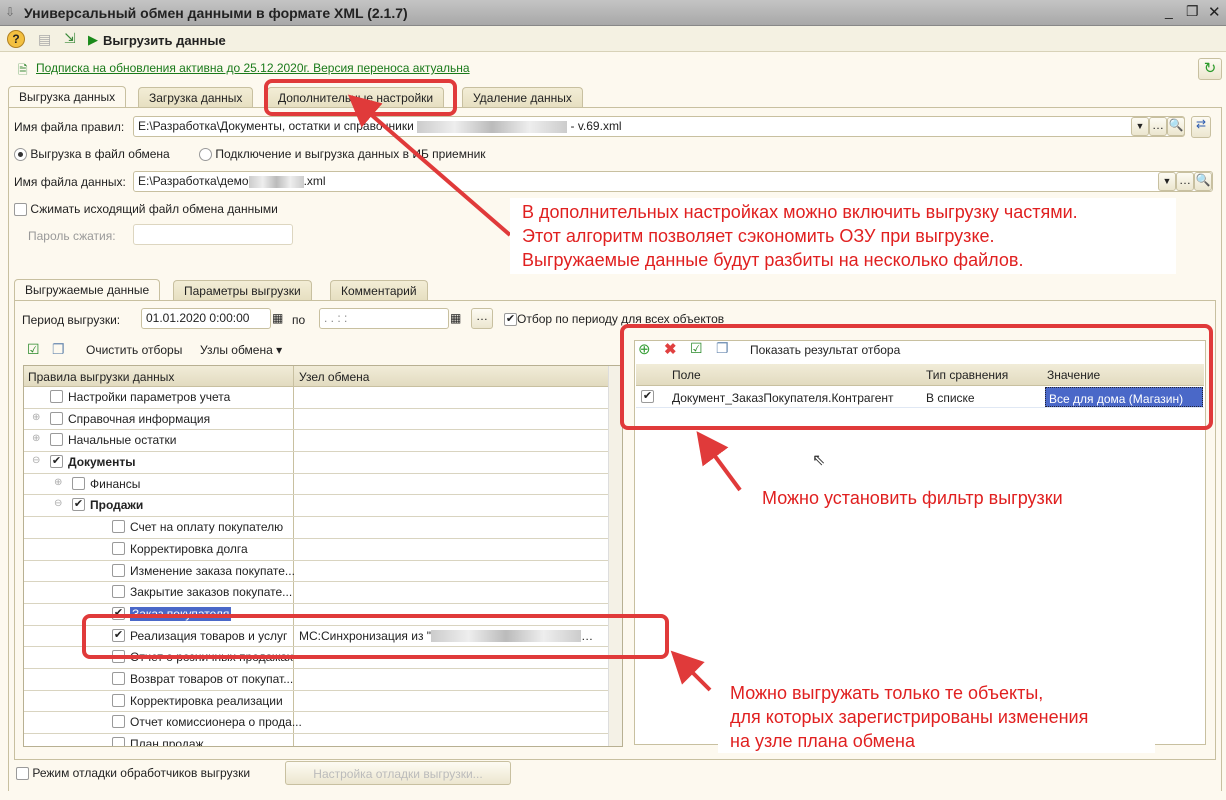  I want to click on note-filter: Можно установить фильтр выгрузки, so click(912, 498).